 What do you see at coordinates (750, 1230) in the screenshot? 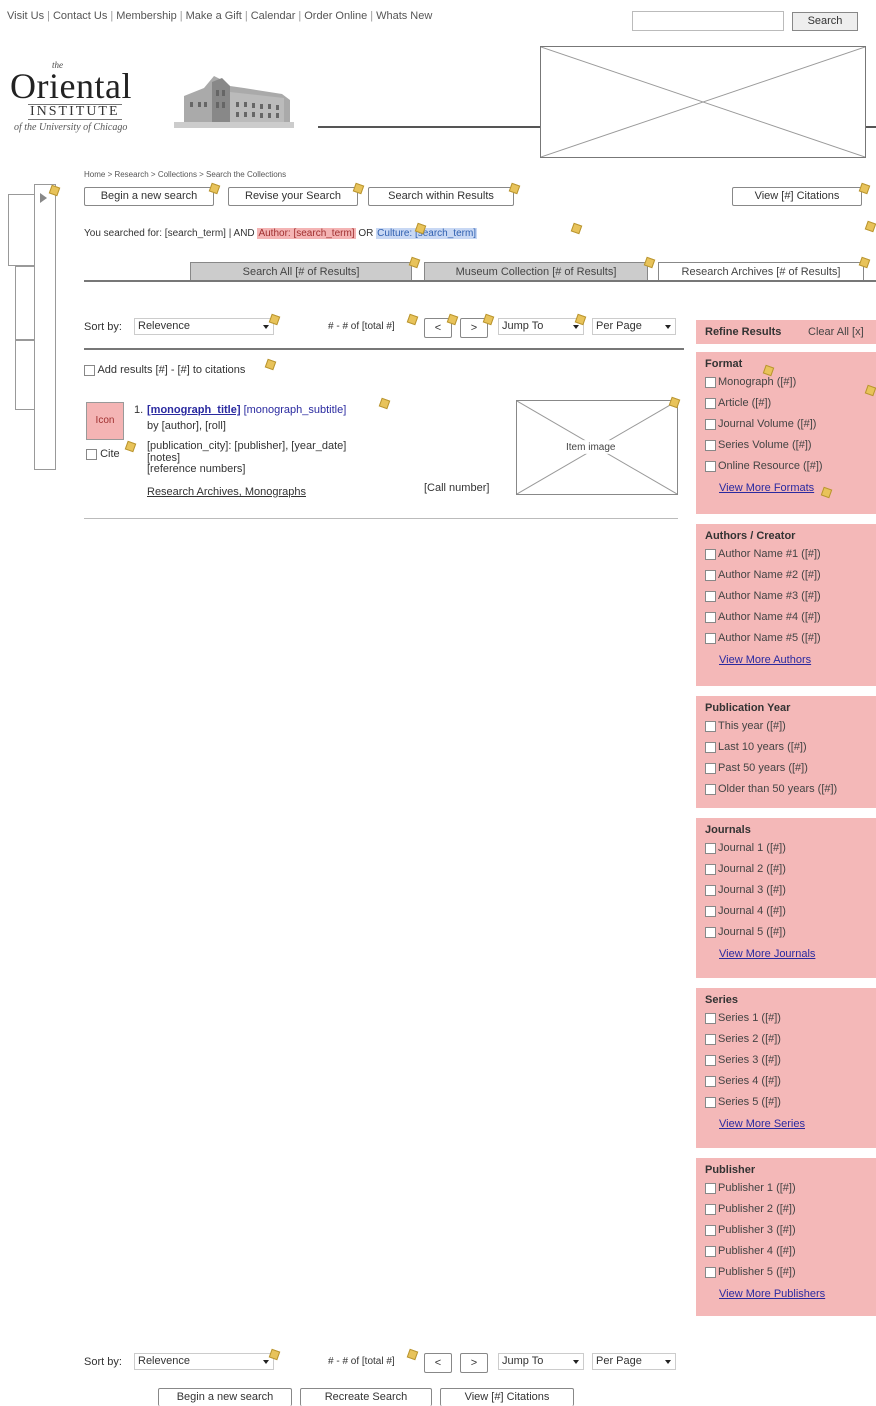
I see `refine-option: Publisher 3 ([#])` at bounding box center [750, 1230].